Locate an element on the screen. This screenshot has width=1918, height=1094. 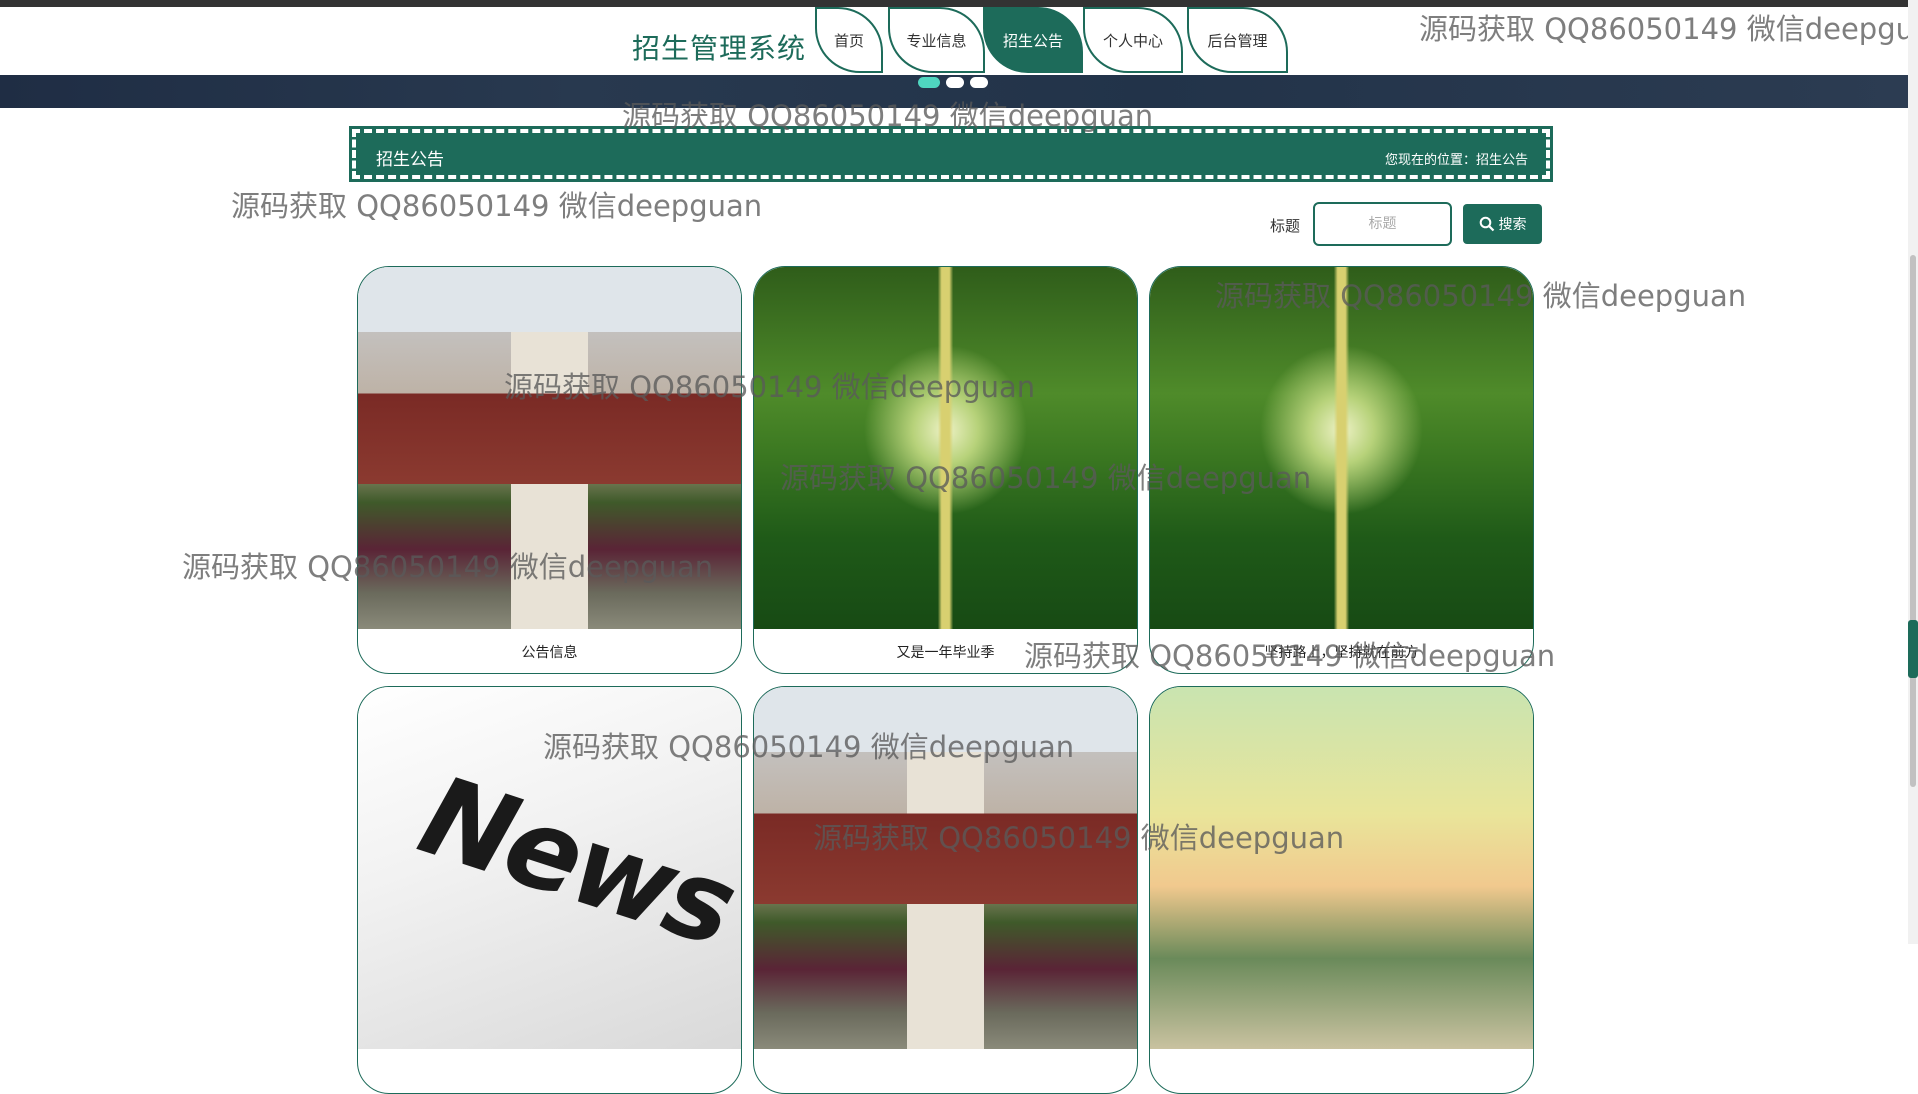
section-title: 招生公告 is located at coordinates (410, 160).